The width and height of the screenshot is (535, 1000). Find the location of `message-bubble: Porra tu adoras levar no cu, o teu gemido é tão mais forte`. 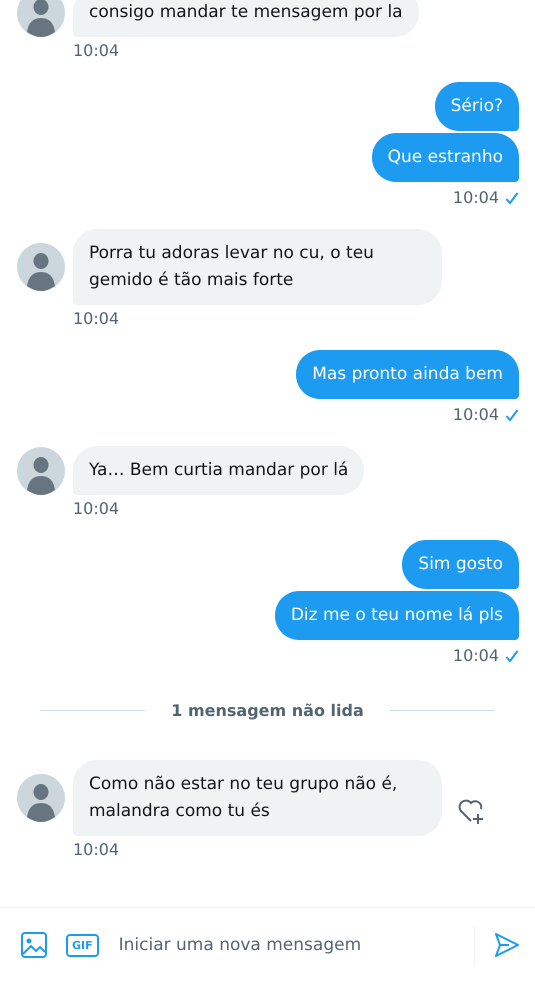

message-bubble: Porra tu adoras levar no cu, o teu gemido é tão mais forte is located at coordinates (257, 267).